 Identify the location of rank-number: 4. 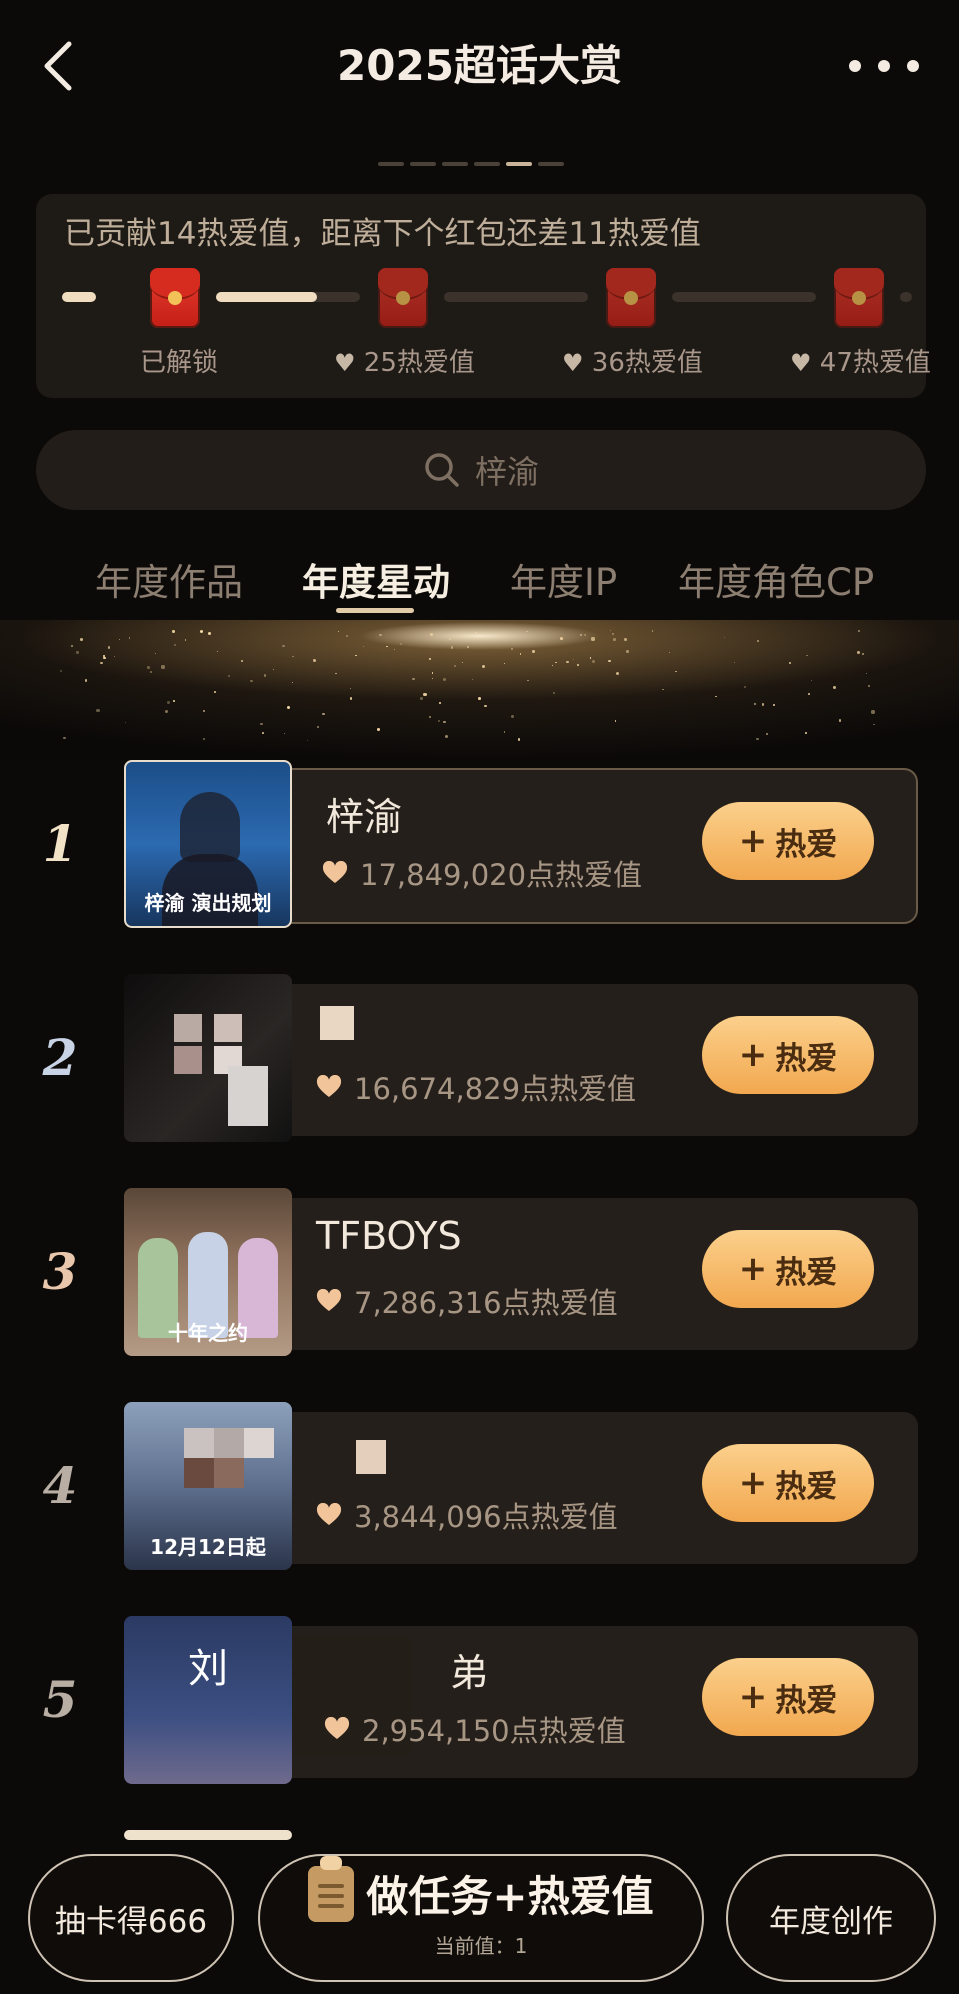
(60, 1485).